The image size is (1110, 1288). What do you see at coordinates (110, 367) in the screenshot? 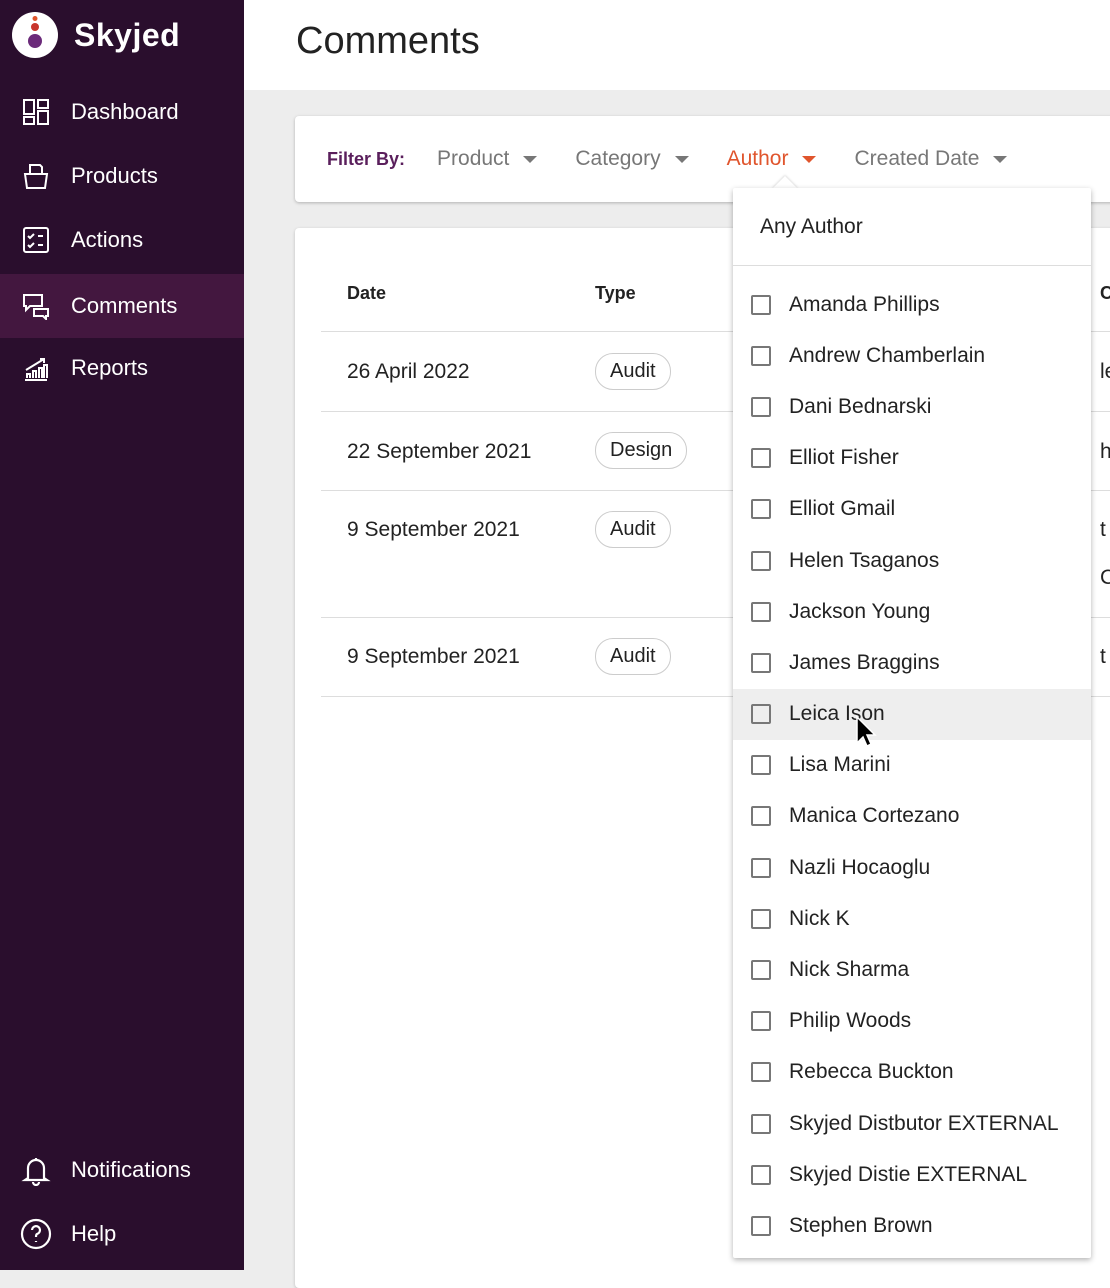
I see `sidebar-item-label: Reports` at bounding box center [110, 367].